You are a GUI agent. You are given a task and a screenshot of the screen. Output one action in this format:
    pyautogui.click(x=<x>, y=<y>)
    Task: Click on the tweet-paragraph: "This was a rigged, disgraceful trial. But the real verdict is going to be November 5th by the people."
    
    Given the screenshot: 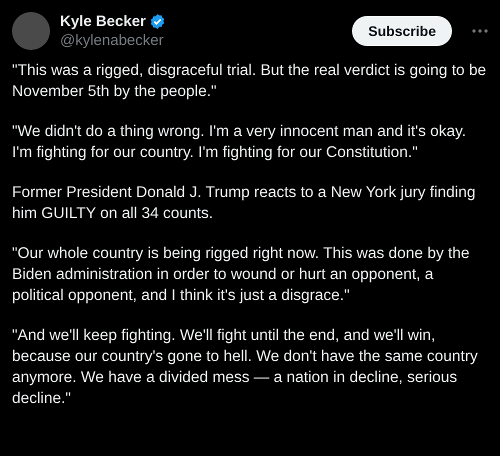 What is the action you would take?
    pyautogui.click(x=250, y=81)
    